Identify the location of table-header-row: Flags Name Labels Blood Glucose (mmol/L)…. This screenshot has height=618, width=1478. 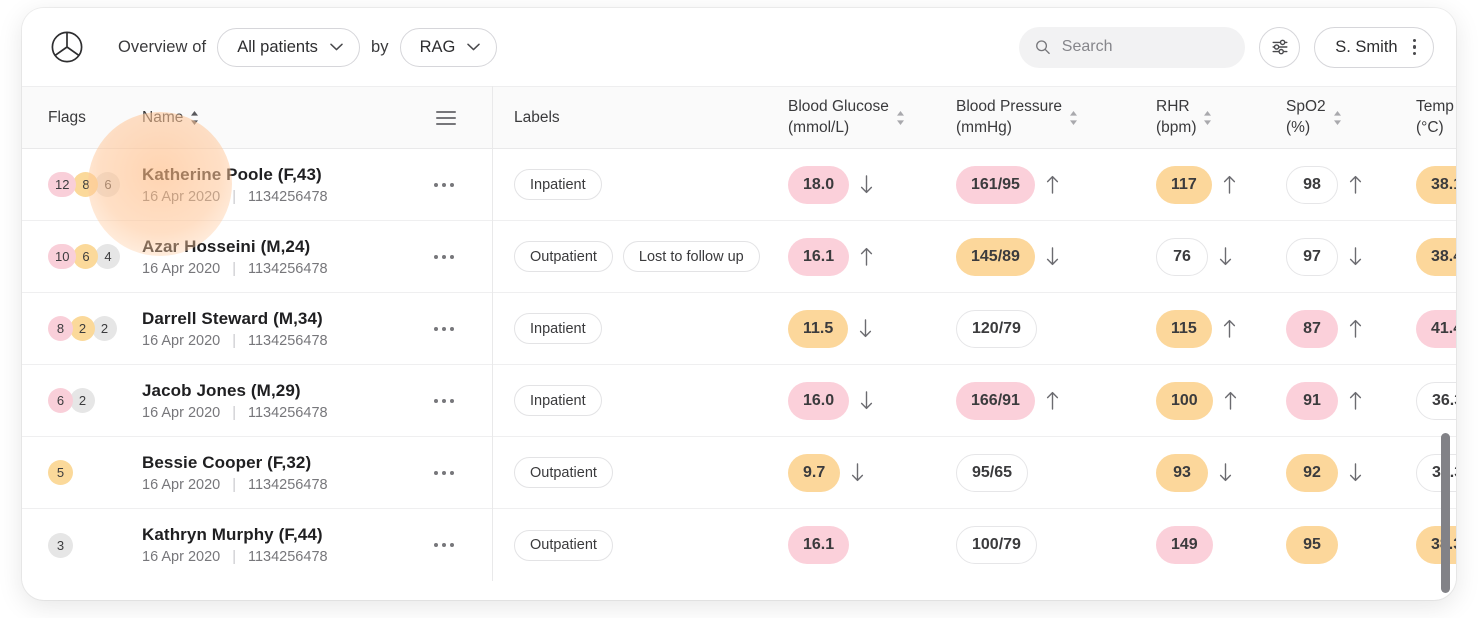
(739, 117).